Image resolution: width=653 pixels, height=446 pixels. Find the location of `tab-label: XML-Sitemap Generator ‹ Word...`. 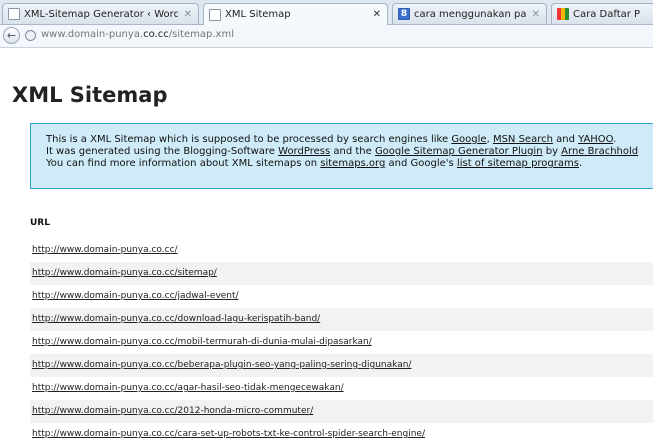

tab-label: XML-Sitemap Generator ‹ Word... is located at coordinates (101, 14).